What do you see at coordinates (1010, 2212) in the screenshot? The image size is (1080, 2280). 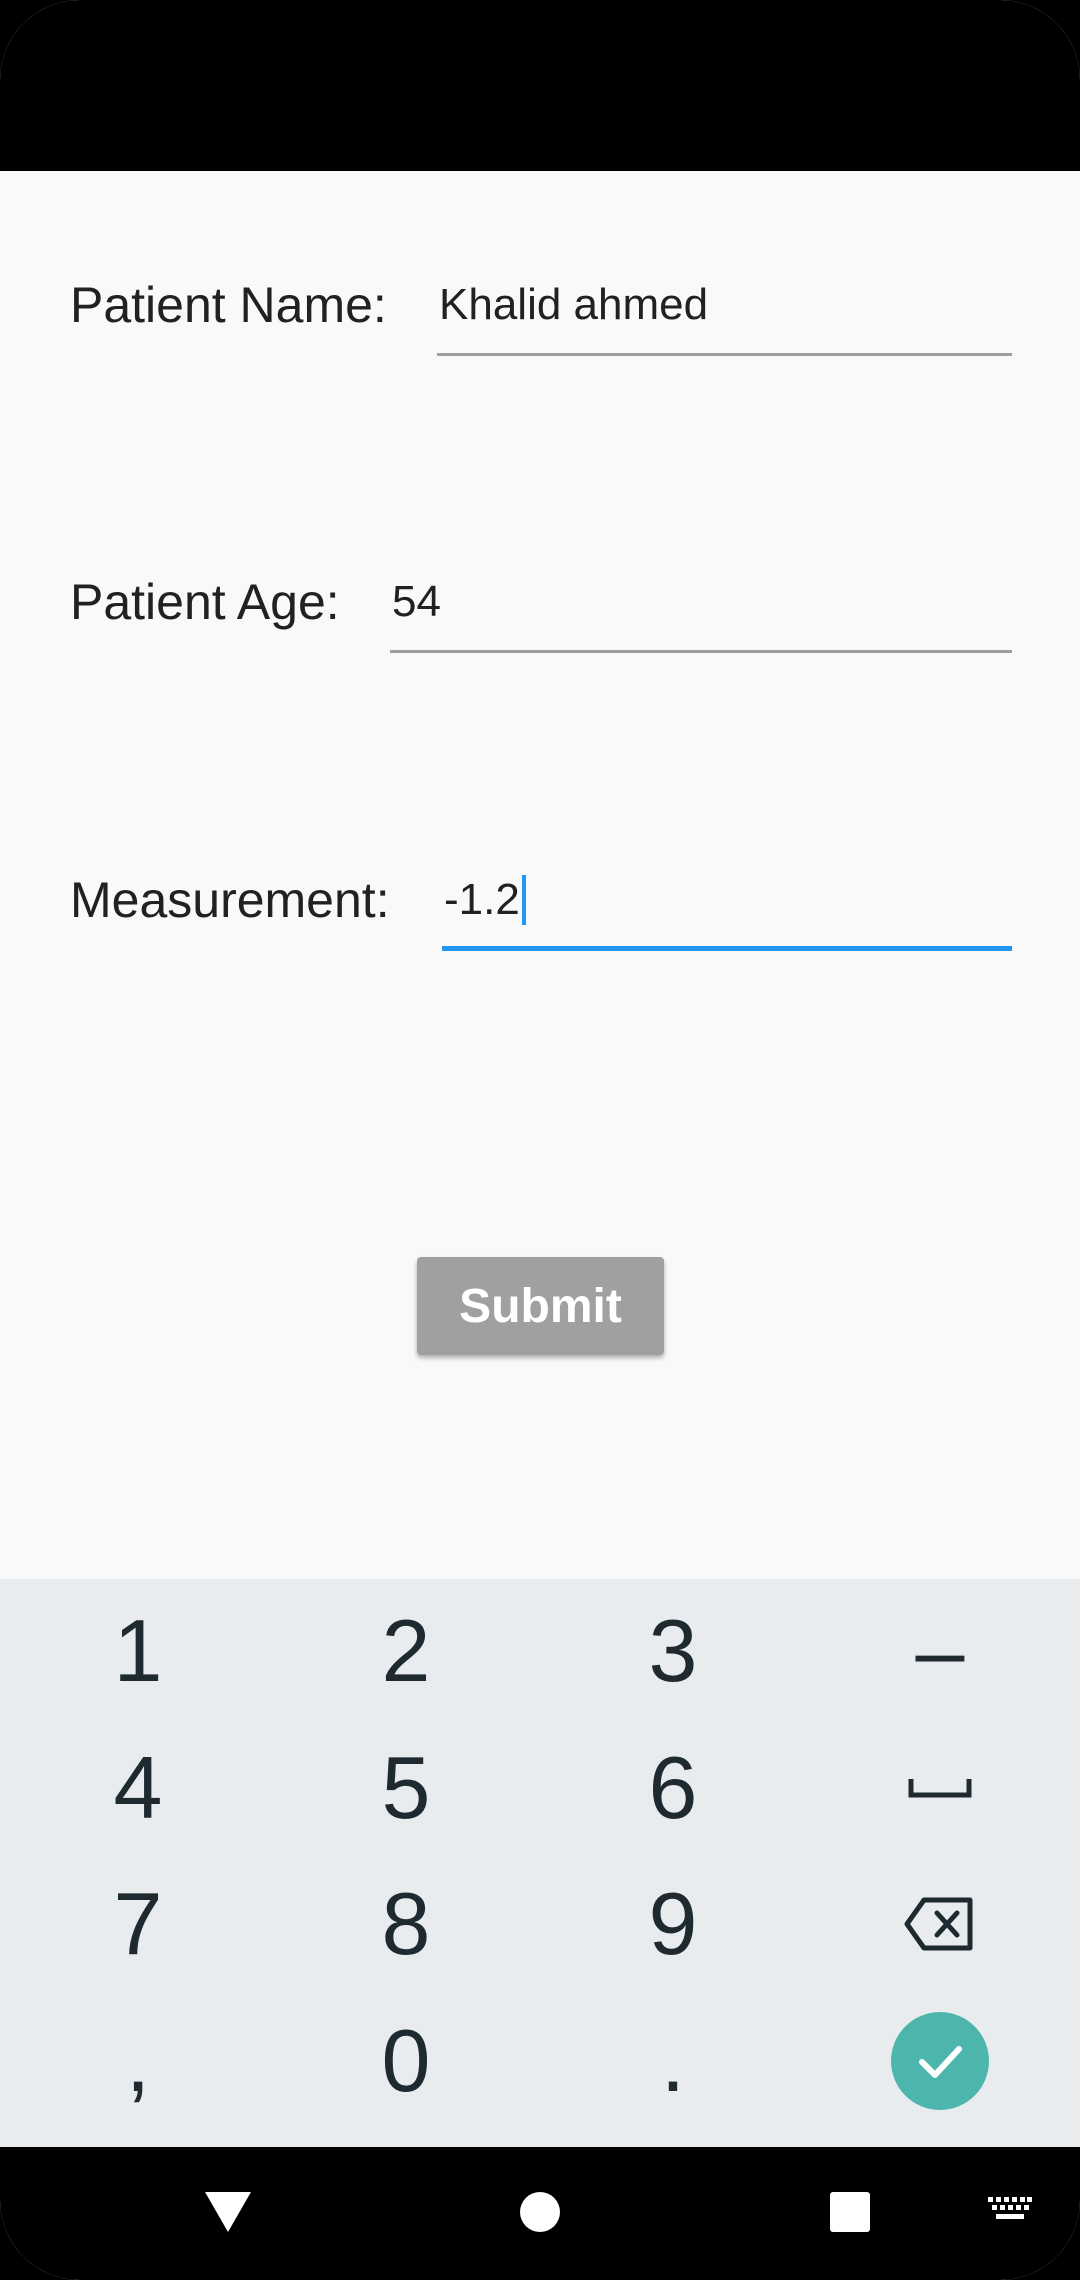 I see `keyboard-switch-icon` at bounding box center [1010, 2212].